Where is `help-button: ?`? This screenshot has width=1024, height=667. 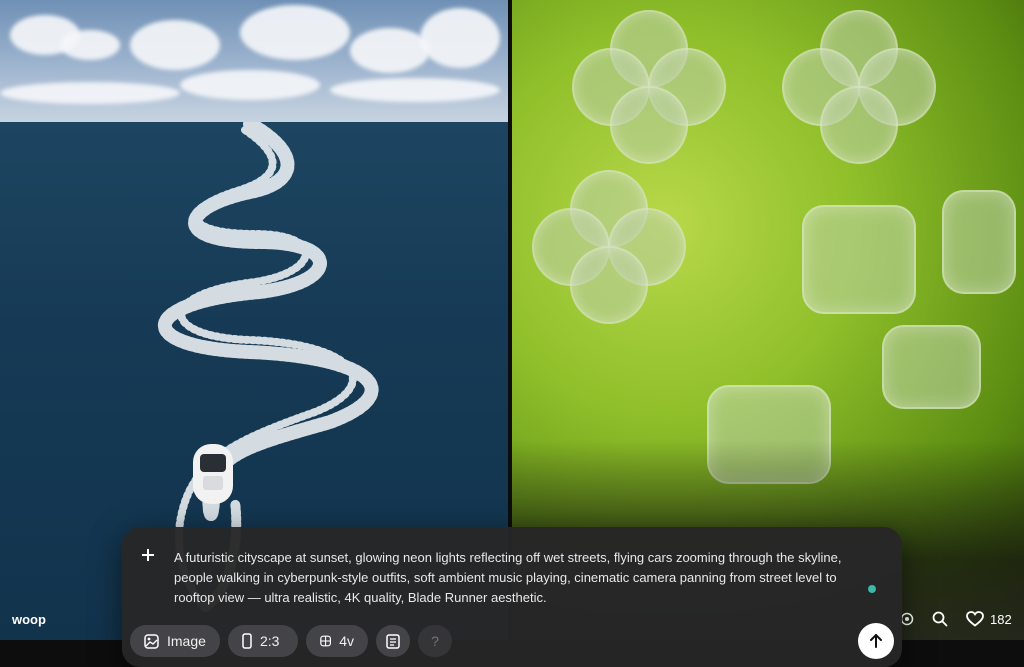
help-button: ? is located at coordinates (435, 641).